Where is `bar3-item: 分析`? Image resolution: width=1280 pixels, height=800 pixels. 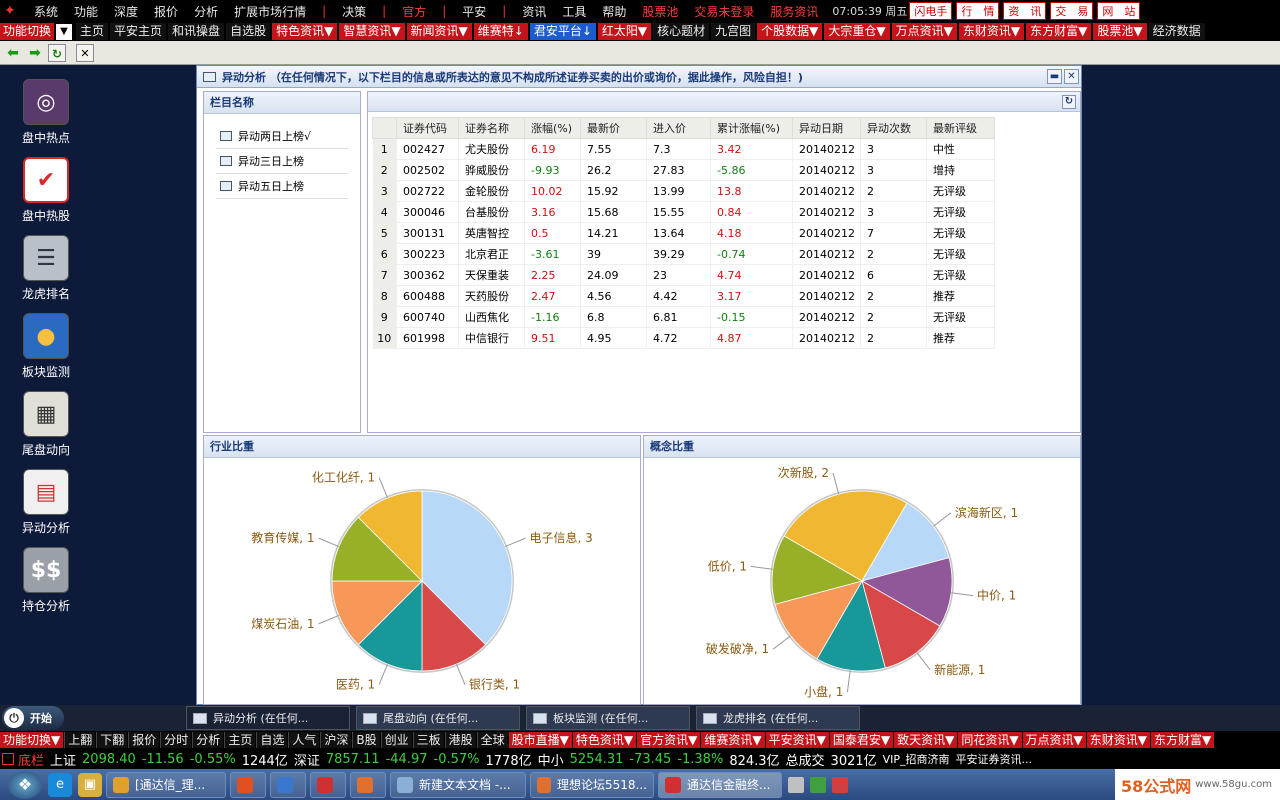
bar3-item: 分析 is located at coordinates (208, 740).